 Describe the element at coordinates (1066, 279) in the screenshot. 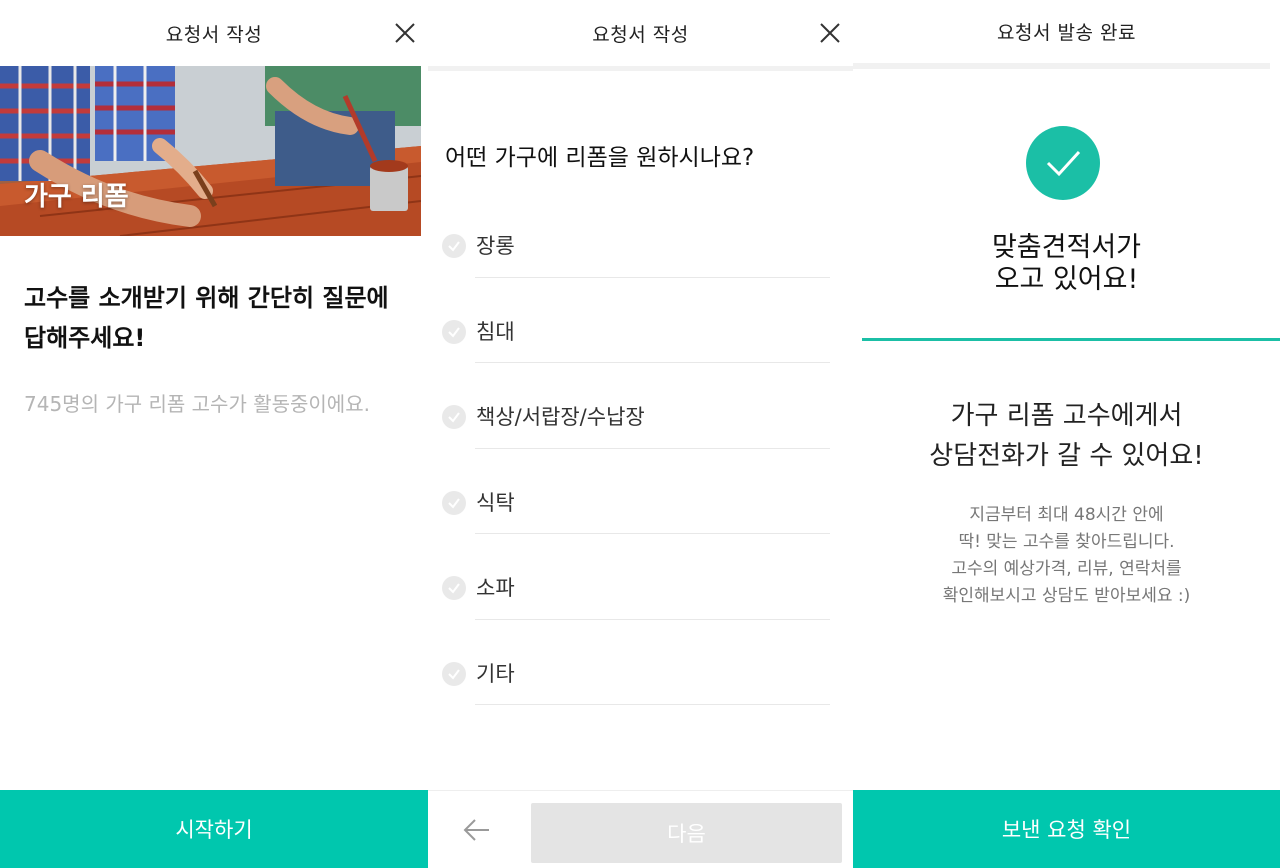

I see `headline-line: 오고 있어요!` at that location.